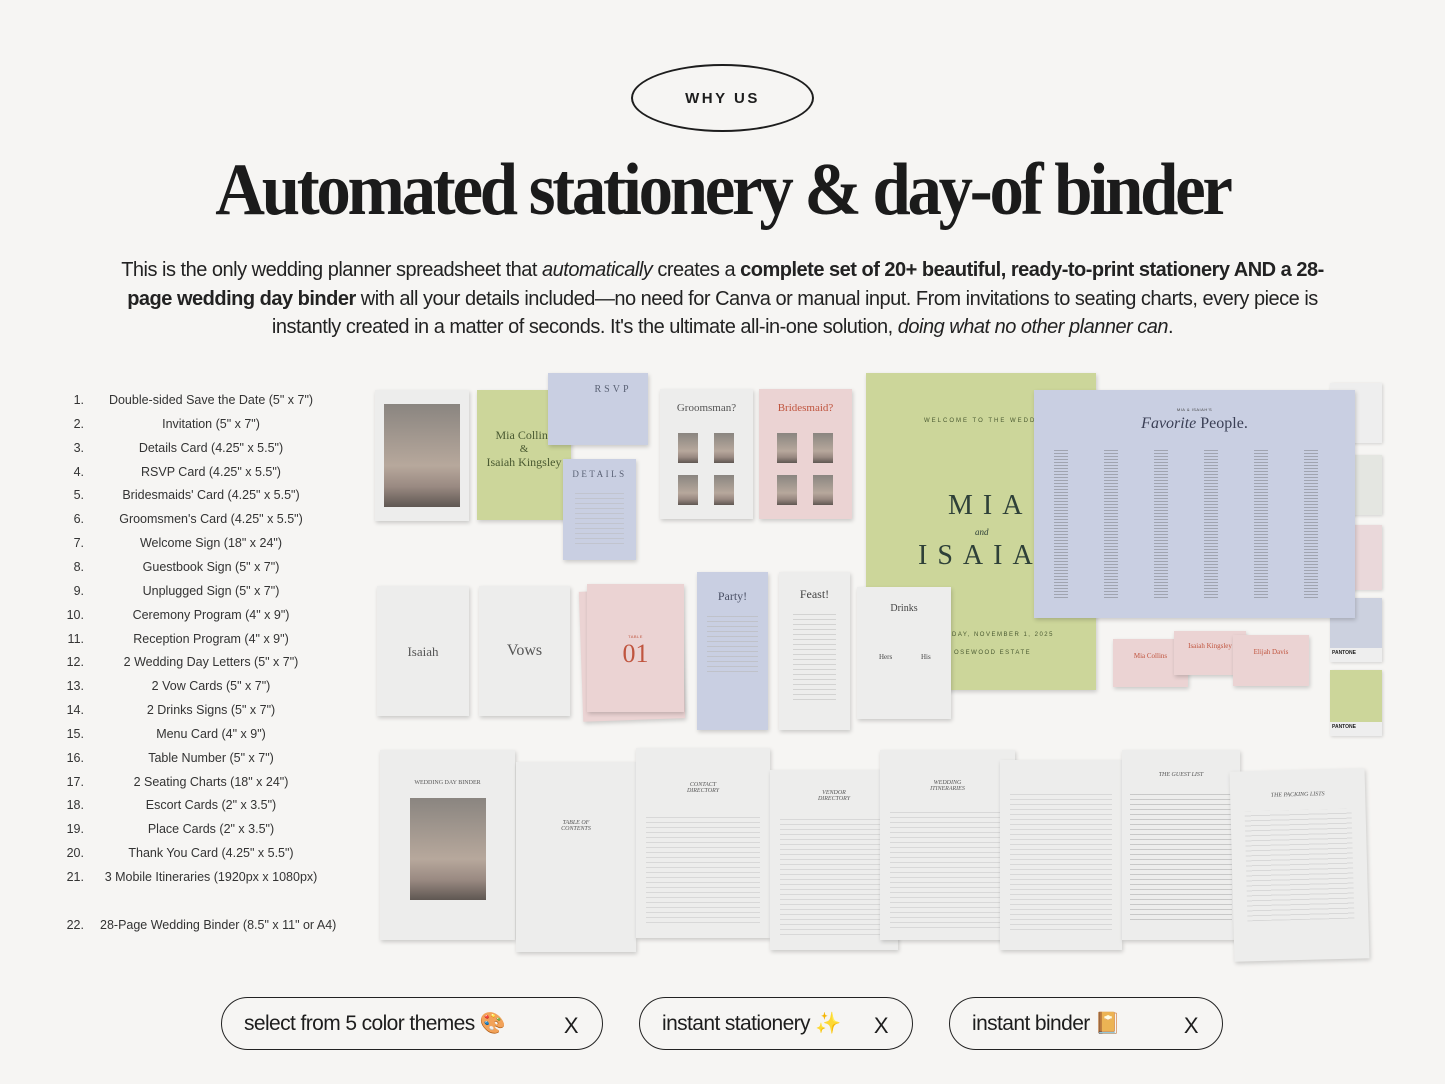 This screenshot has height=1084, width=1445. Describe the element at coordinates (524, 651) in the screenshot. I see `vow-card: Vows` at that location.